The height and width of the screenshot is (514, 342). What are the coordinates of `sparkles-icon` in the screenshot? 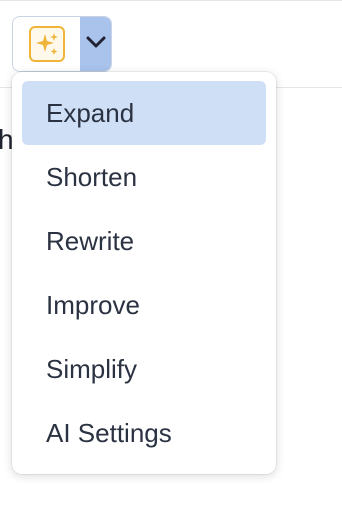 It's located at (46, 44).